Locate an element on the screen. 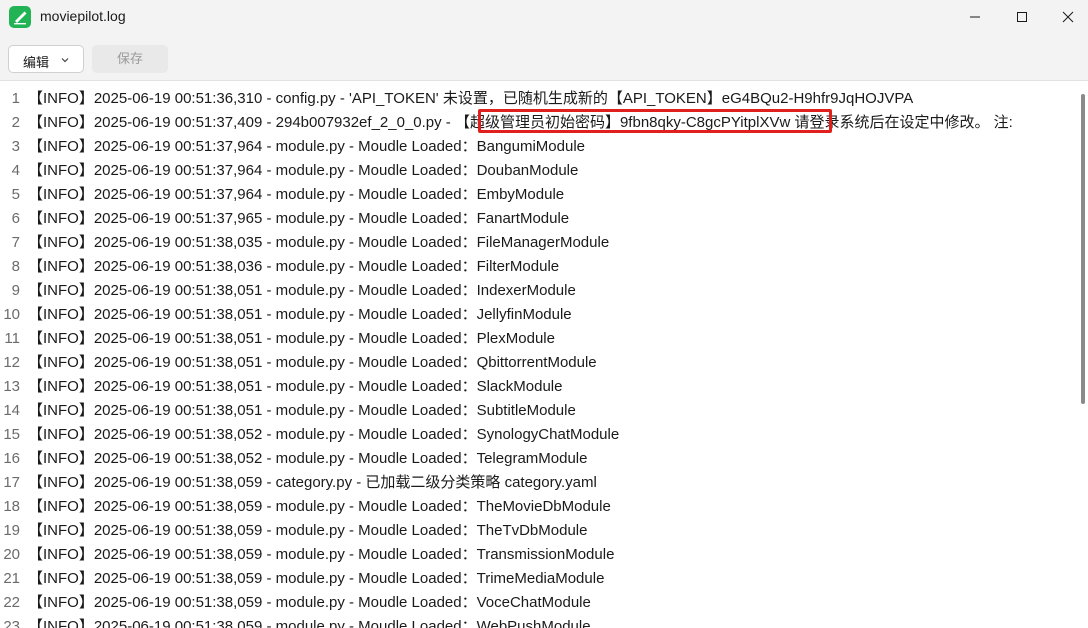  toolbar: 编辑 保存 is located at coordinates (544, 59).